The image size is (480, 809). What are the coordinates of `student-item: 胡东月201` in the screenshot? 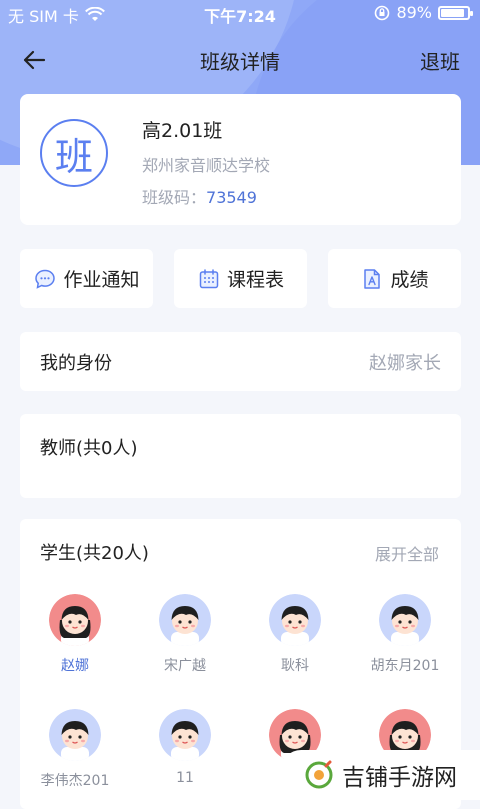 It's located at (405, 634).